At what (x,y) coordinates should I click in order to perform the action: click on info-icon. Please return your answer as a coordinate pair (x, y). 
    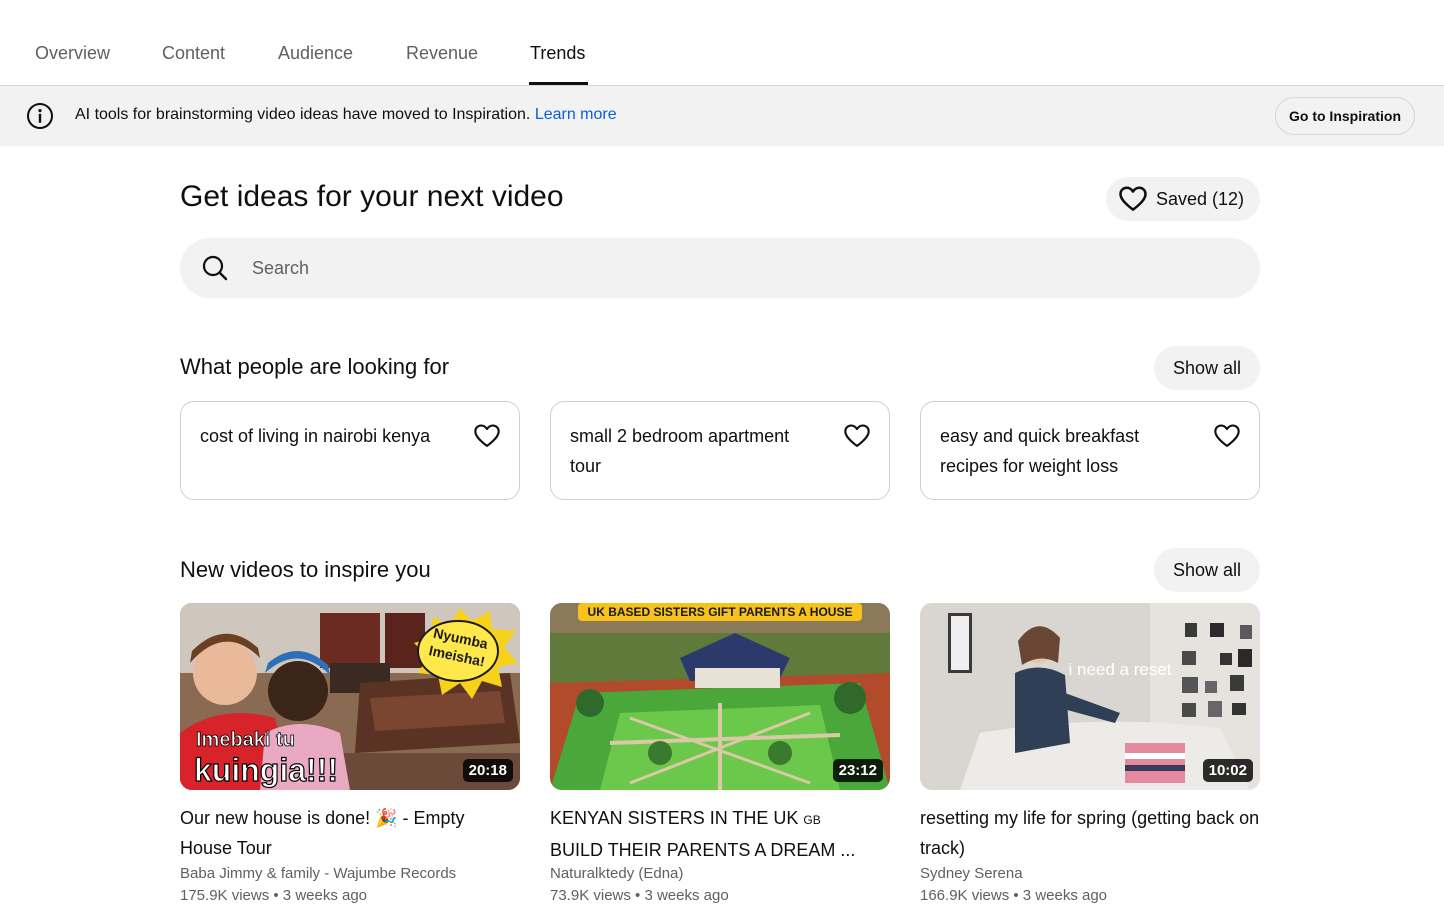
    Looking at the image, I should click on (40, 116).